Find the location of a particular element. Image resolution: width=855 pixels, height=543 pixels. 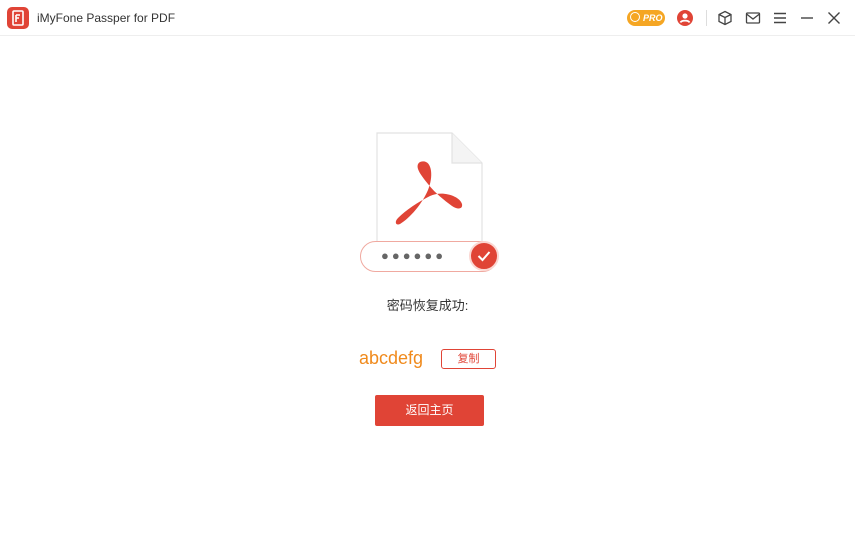

return-home-button: 返回主页 is located at coordinates (429, 410).